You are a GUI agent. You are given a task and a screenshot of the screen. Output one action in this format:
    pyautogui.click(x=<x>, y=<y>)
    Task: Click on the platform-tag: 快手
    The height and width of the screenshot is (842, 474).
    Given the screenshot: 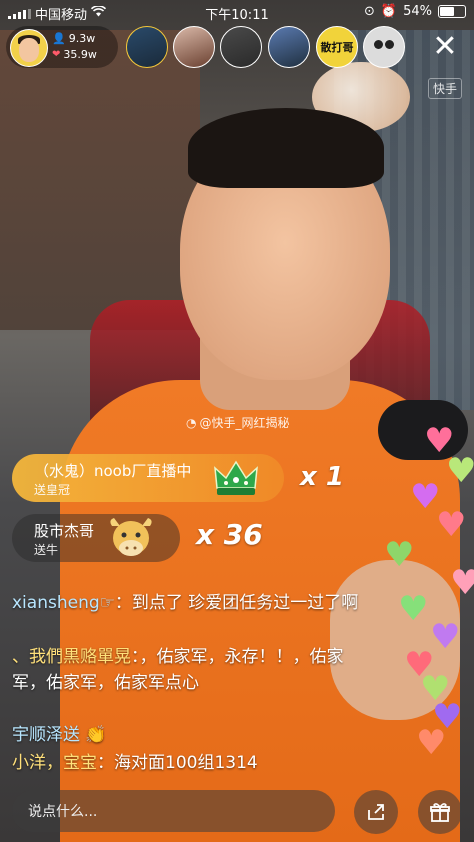 What is the action you would take?
    pyautogui.click(x=445, y=88)
    